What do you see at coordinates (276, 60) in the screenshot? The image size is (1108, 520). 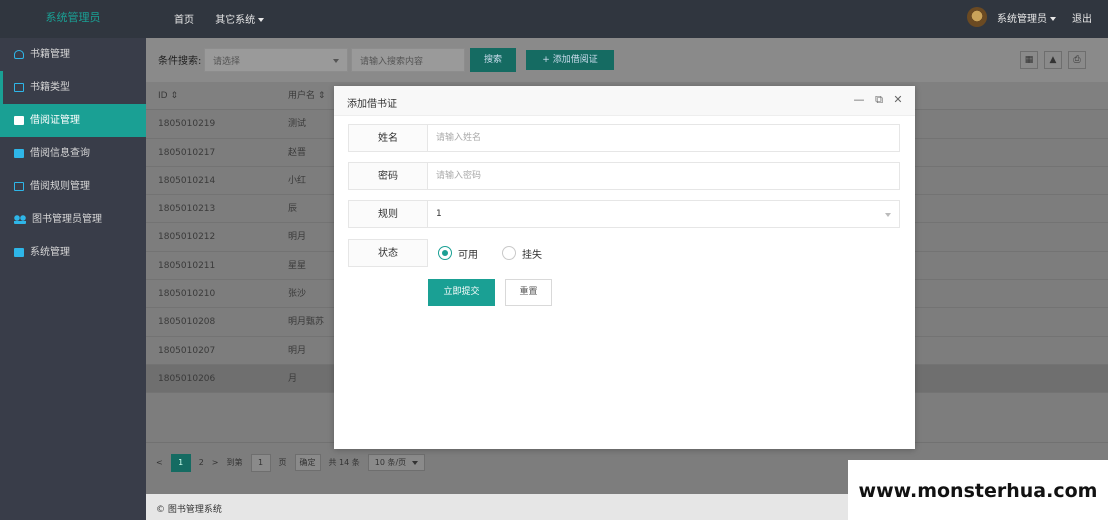 I see `condition-select: 请选择` at bounding box center [276, 60].